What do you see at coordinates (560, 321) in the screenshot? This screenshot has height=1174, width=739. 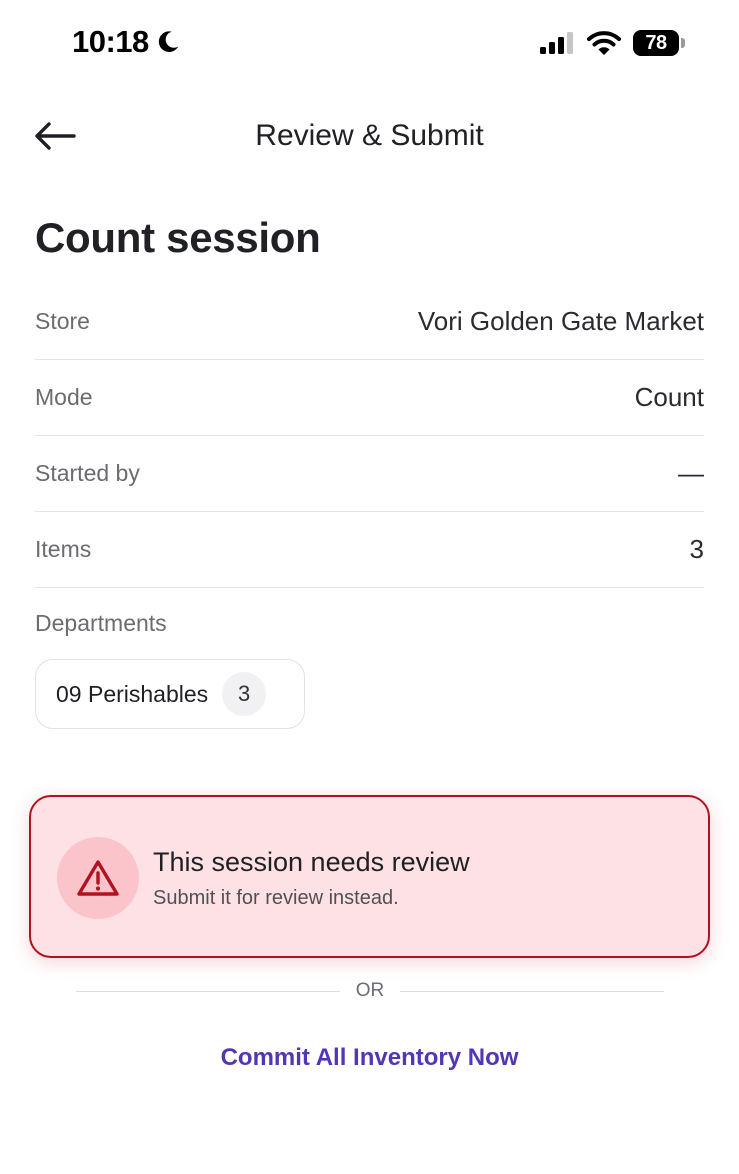 I see `detail-value: Vori Golden Gate Market` at bounding box center [560, 321].